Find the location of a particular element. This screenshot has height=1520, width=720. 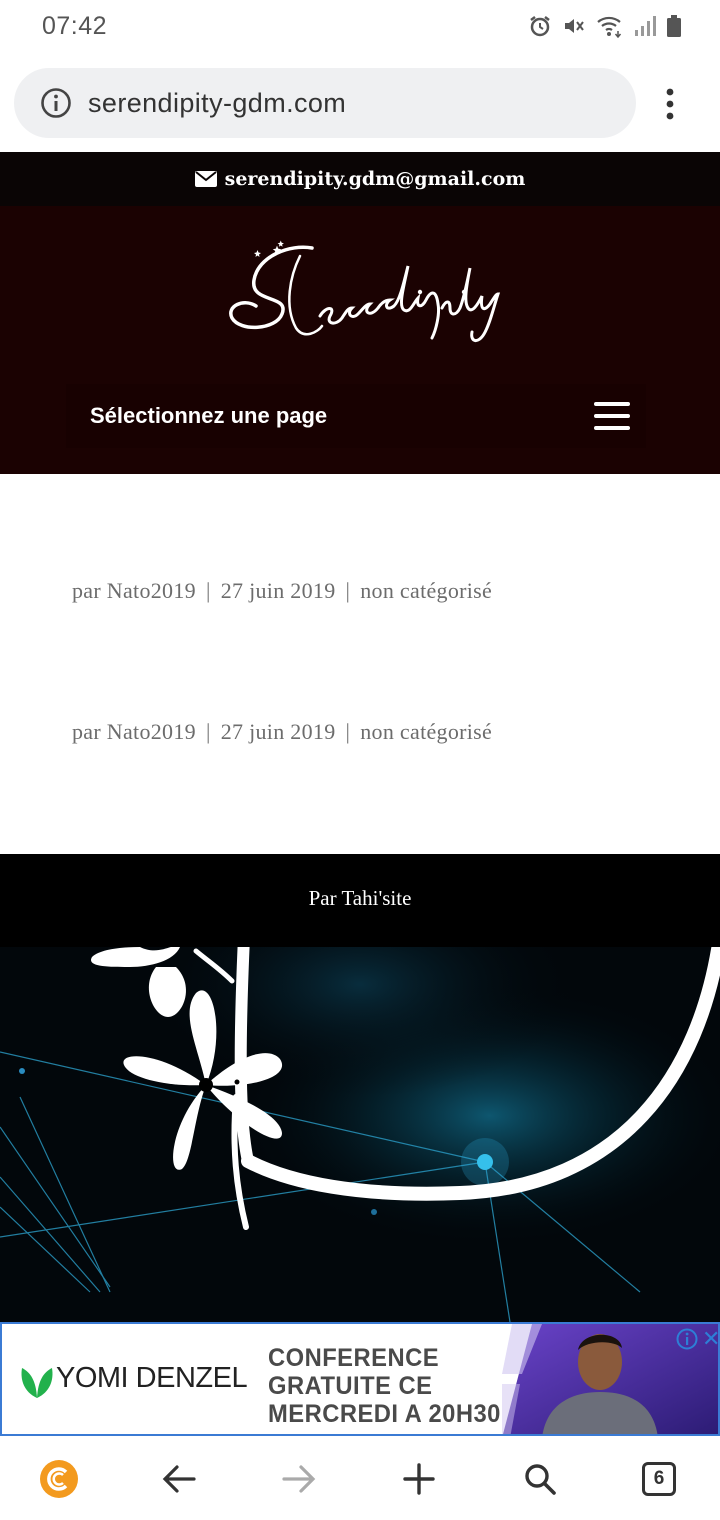

battery-icon is located at coordinates (674, 26).